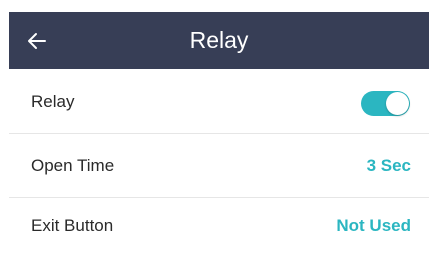 Image resolution: width=429 pixels, height=253 pixels. Describe the element at coordinates (373, 225) in the screenshot. I see `exit-button-value: Not Used` at that location.